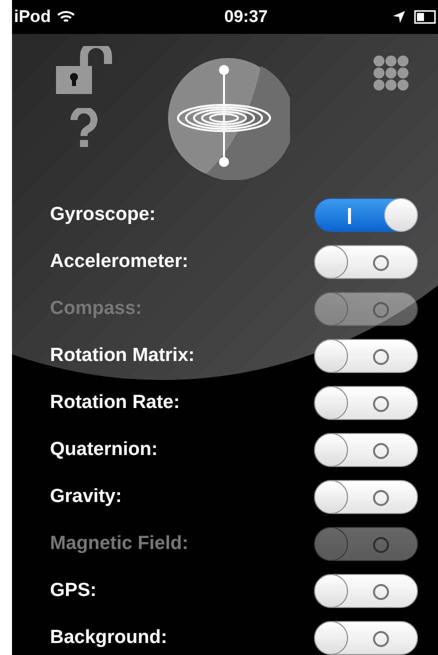 This screenshot has width=438, height=655. What do you see at coordinates (73, 590) in the screenshot?
I see `setting-label: GPS:` at bounding box center [73, 590].